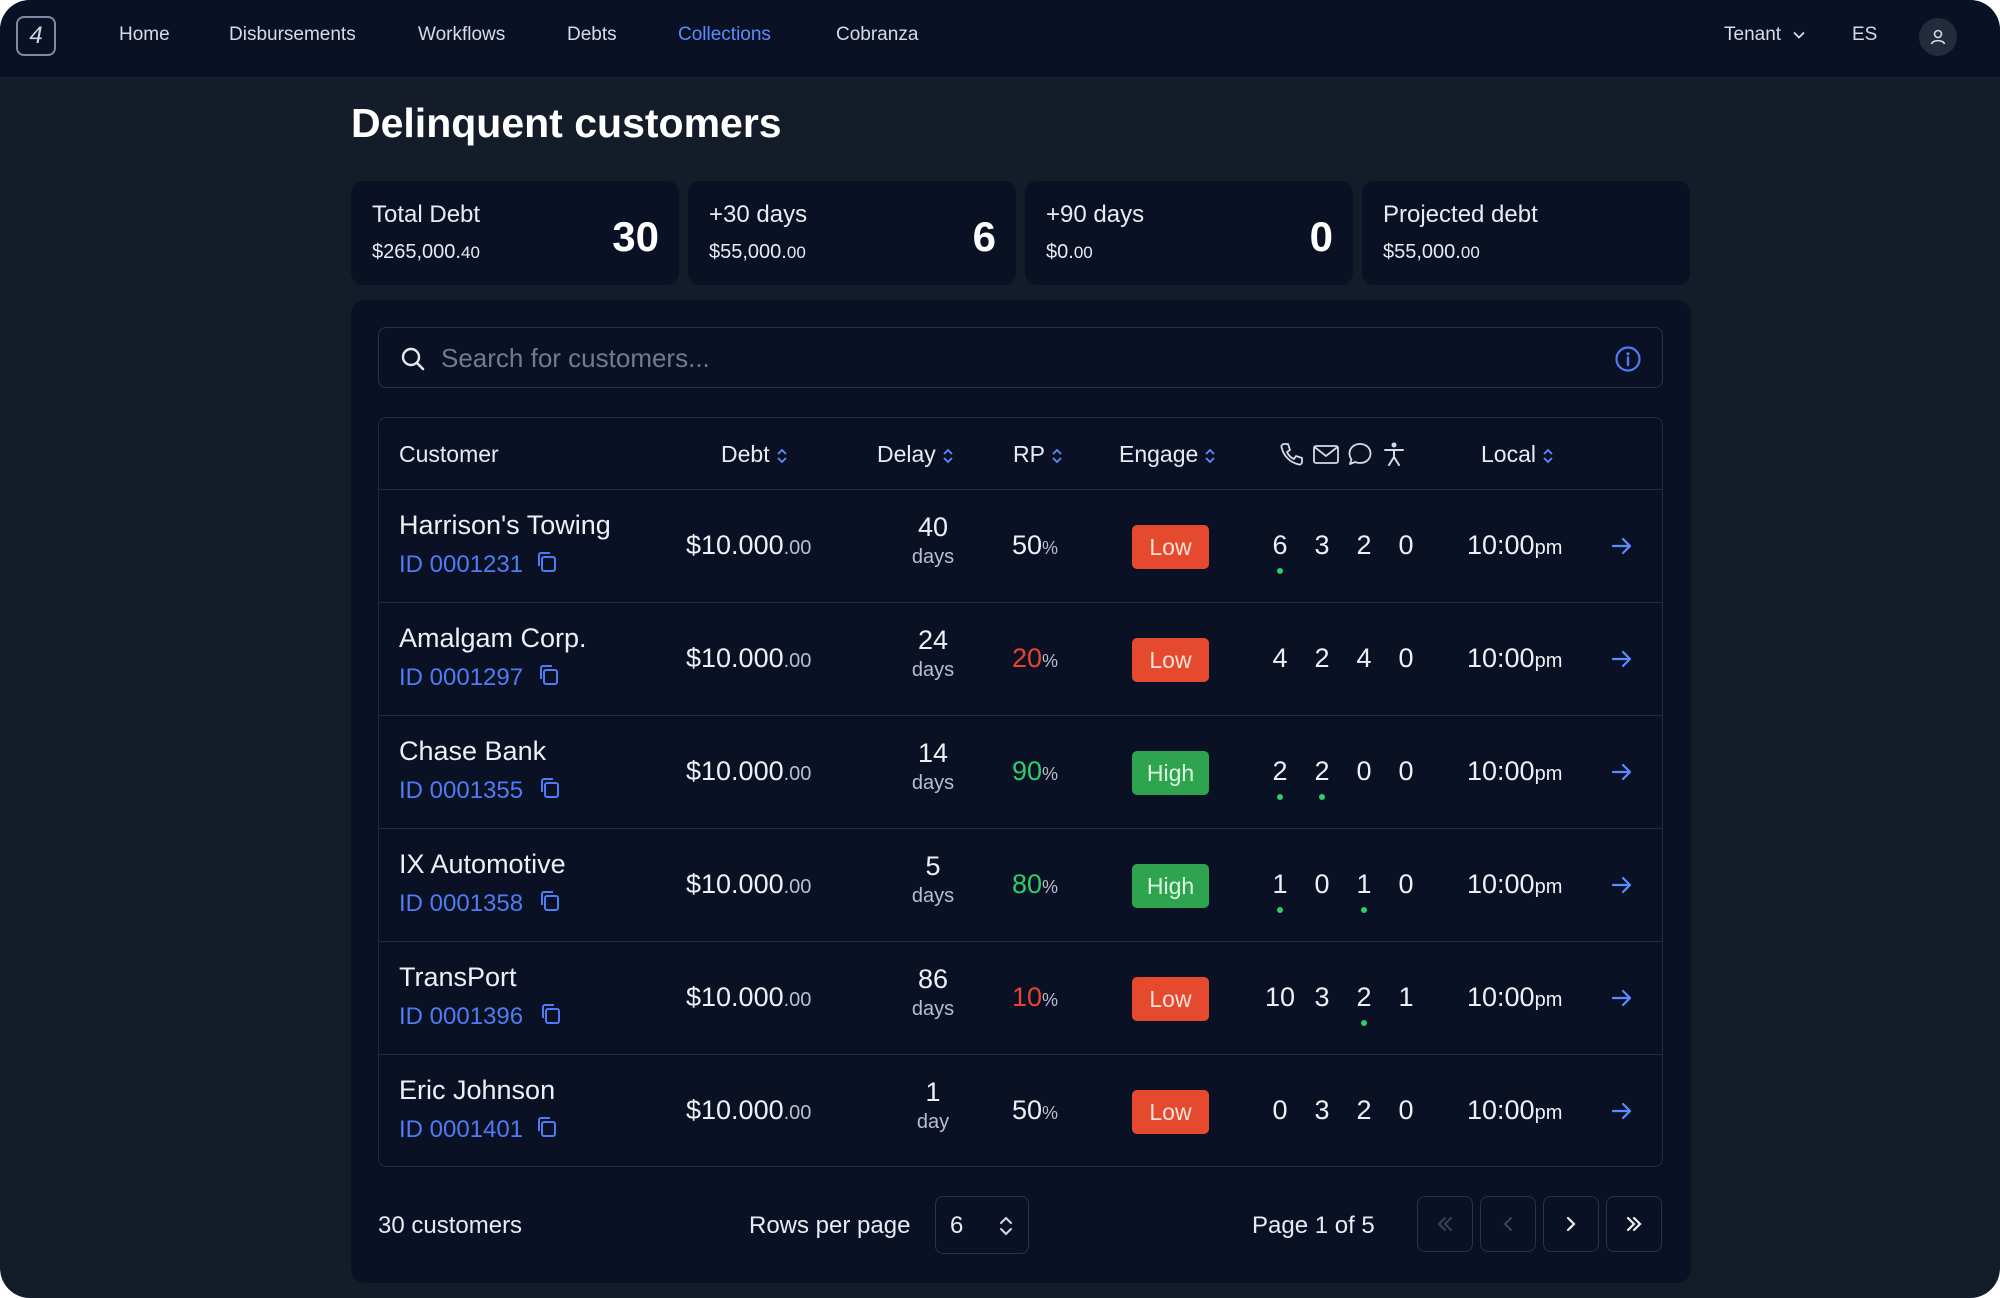 This screenshot has width=2000, height=1298. What do you see at coordinates (1035, 658) in the screenshot?
I see `rp-value: 20%` at bounding box center [1035, 658].